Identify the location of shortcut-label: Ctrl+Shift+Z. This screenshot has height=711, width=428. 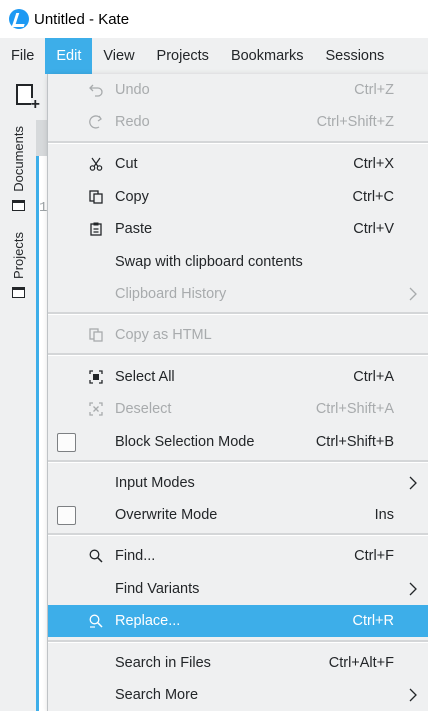
(355, 122).